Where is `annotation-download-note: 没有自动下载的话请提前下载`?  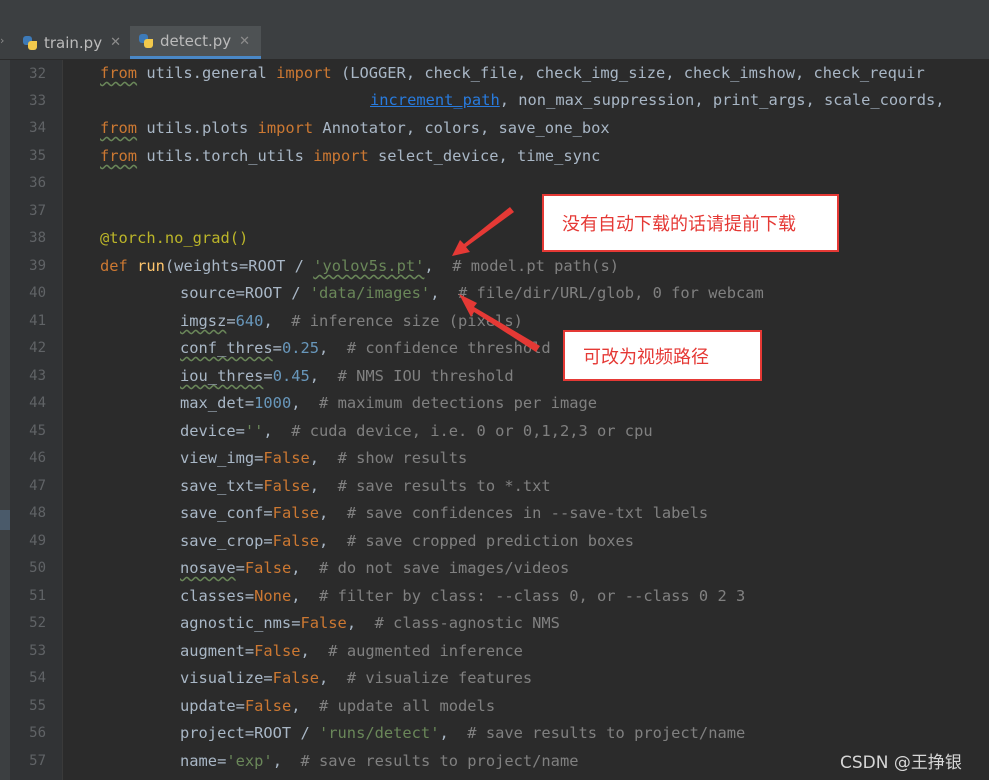
annotation-download-note: 没有自动下载的话请提前下载 is located at coordinates (690, 223).